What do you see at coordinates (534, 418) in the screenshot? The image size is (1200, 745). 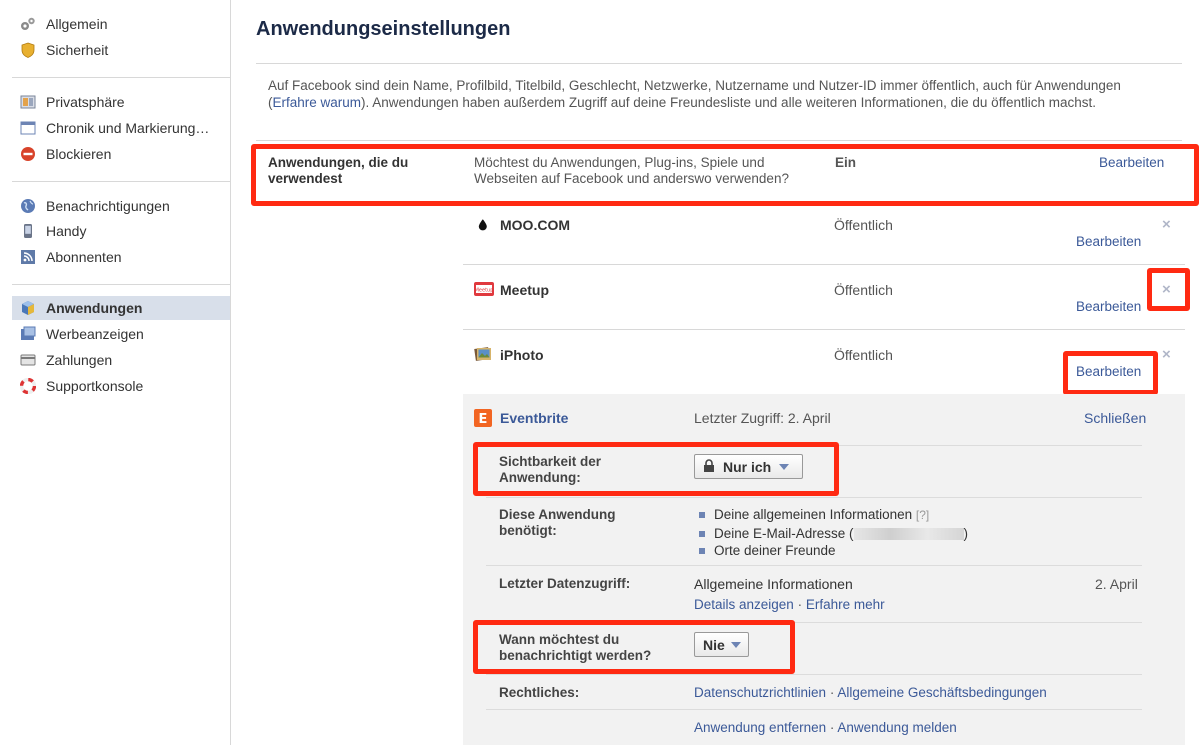 I see `app-detail-name: Eventbrite` at bounding box center [534, 418].